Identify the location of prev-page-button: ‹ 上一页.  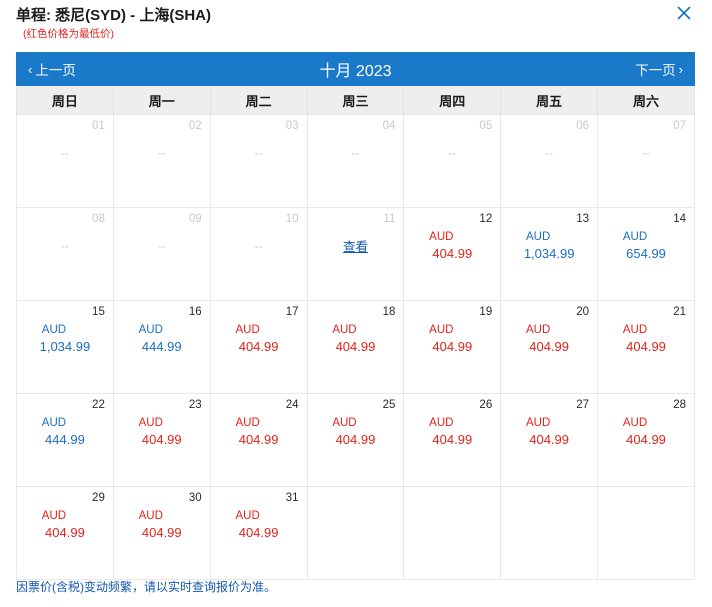
(52, 69).